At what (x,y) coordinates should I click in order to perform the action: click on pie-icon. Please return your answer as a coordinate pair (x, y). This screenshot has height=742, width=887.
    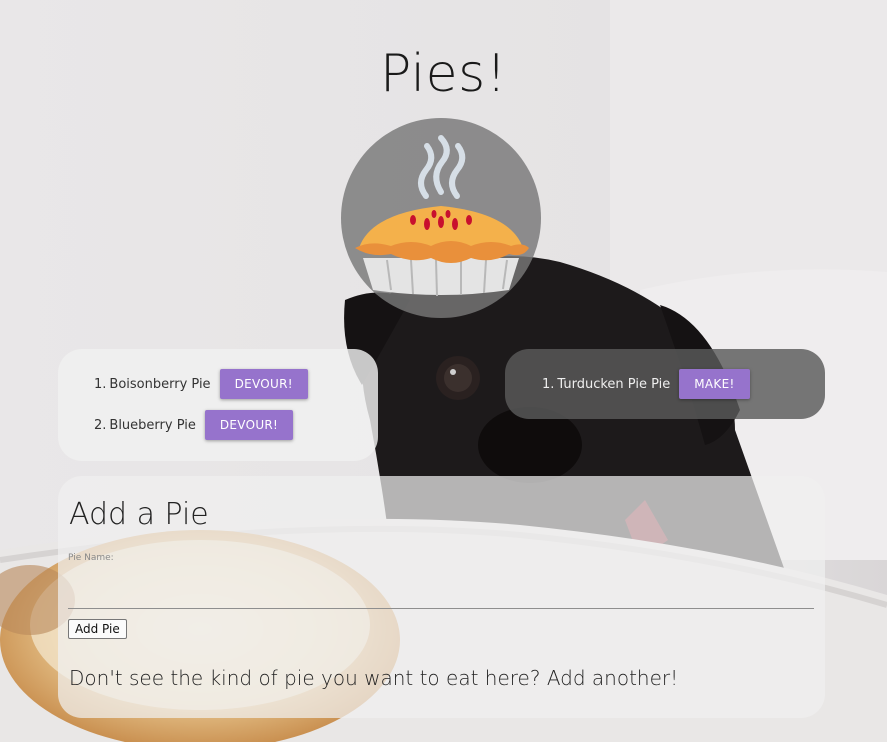
    Looking at the image, I should click on (441, 218).